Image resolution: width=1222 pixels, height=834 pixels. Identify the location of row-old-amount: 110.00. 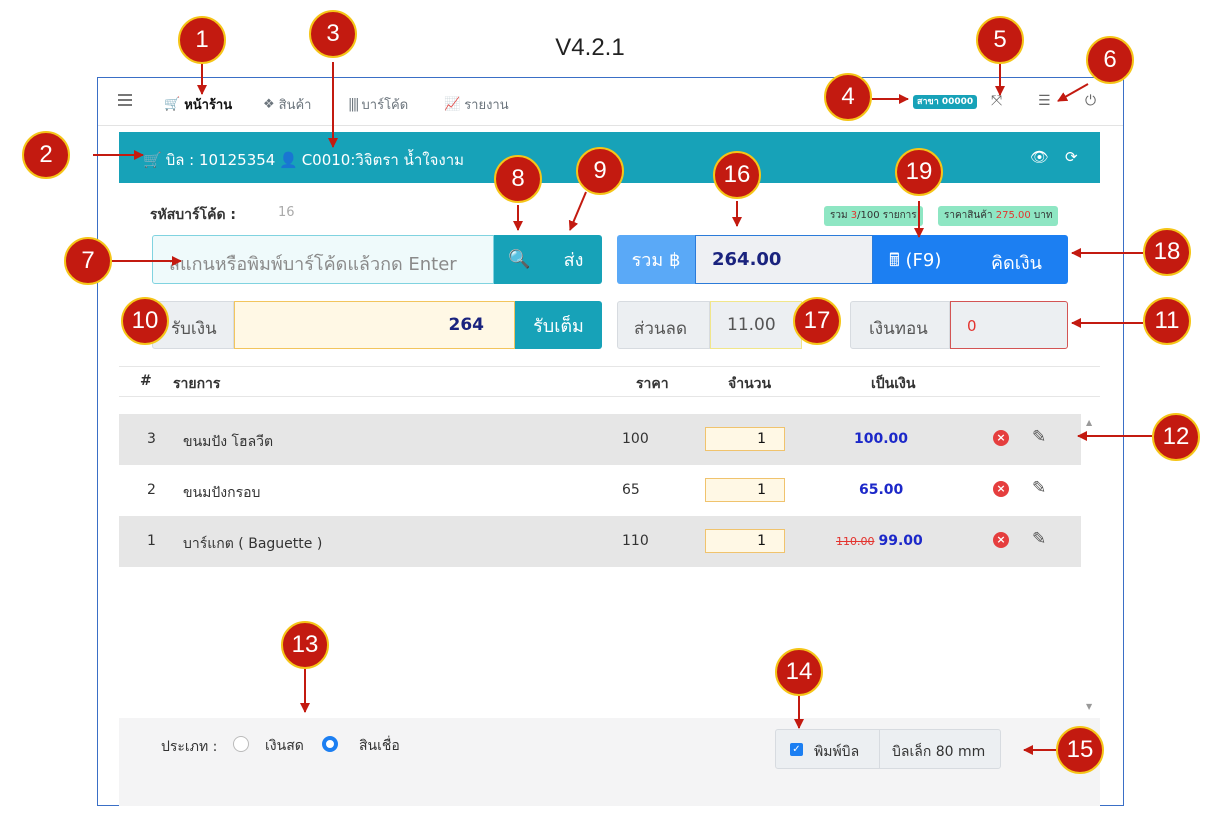
(855, 541).